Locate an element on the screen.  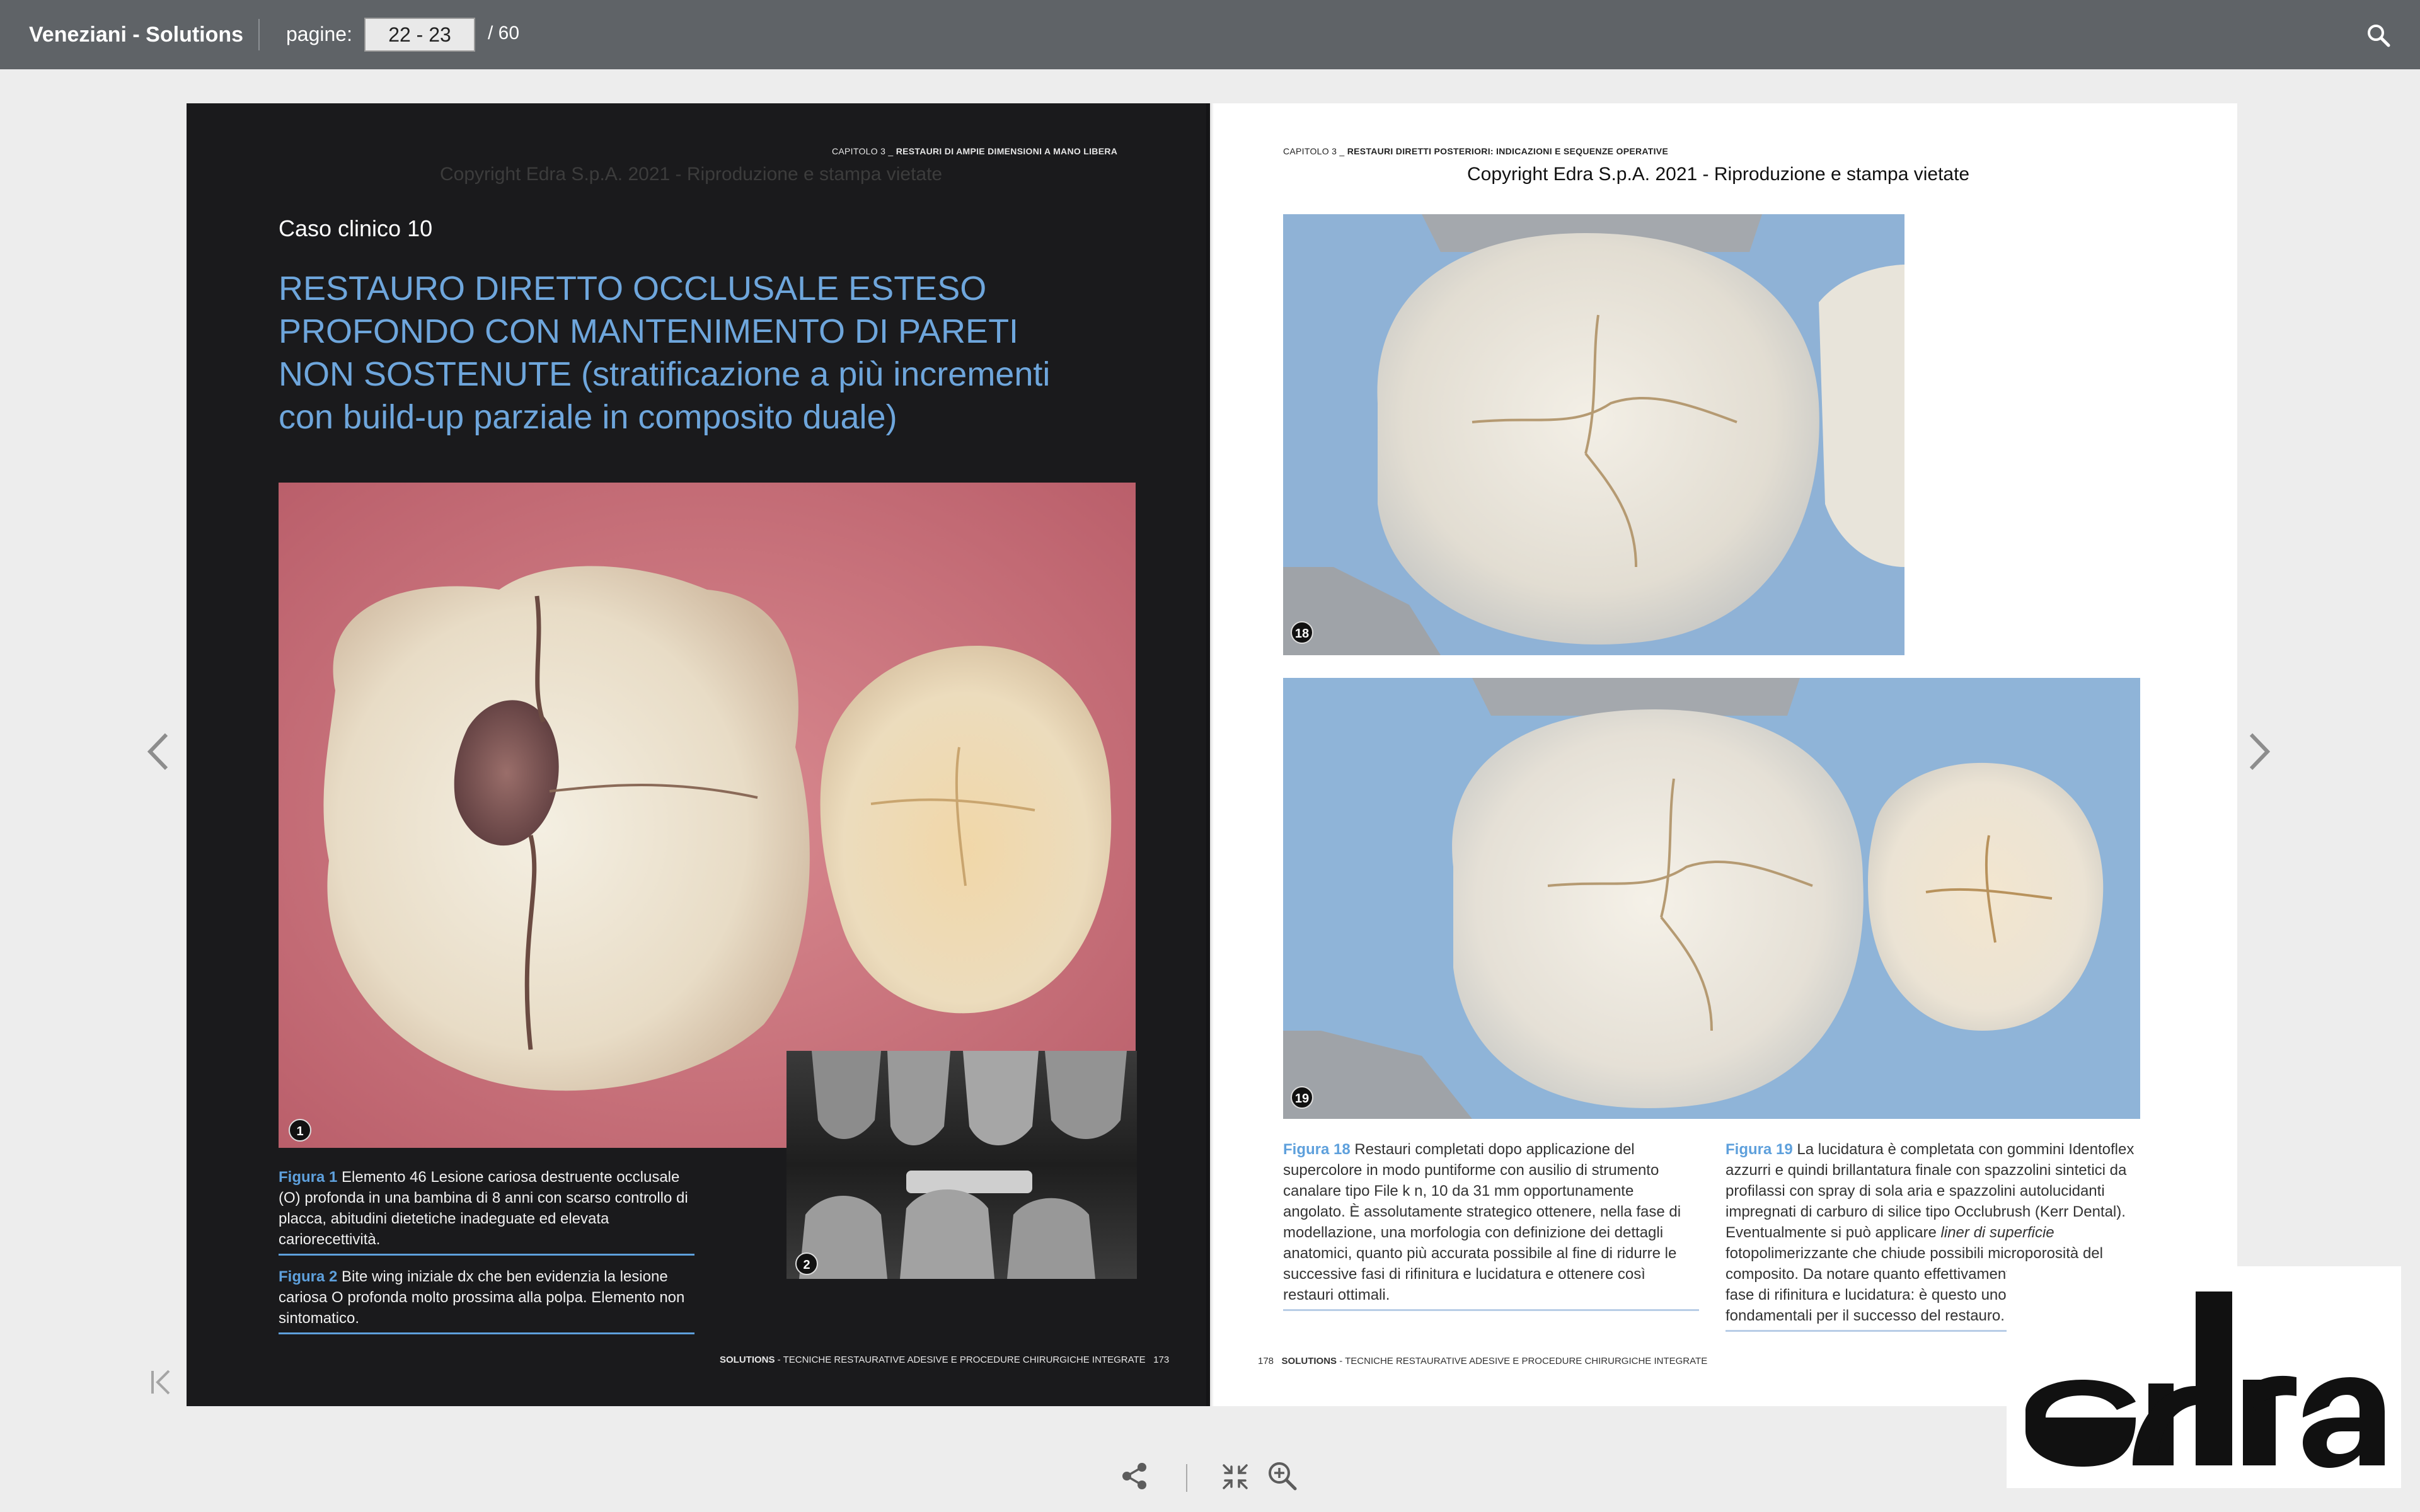
first-page-icon is located at coordinates (161, 1382).